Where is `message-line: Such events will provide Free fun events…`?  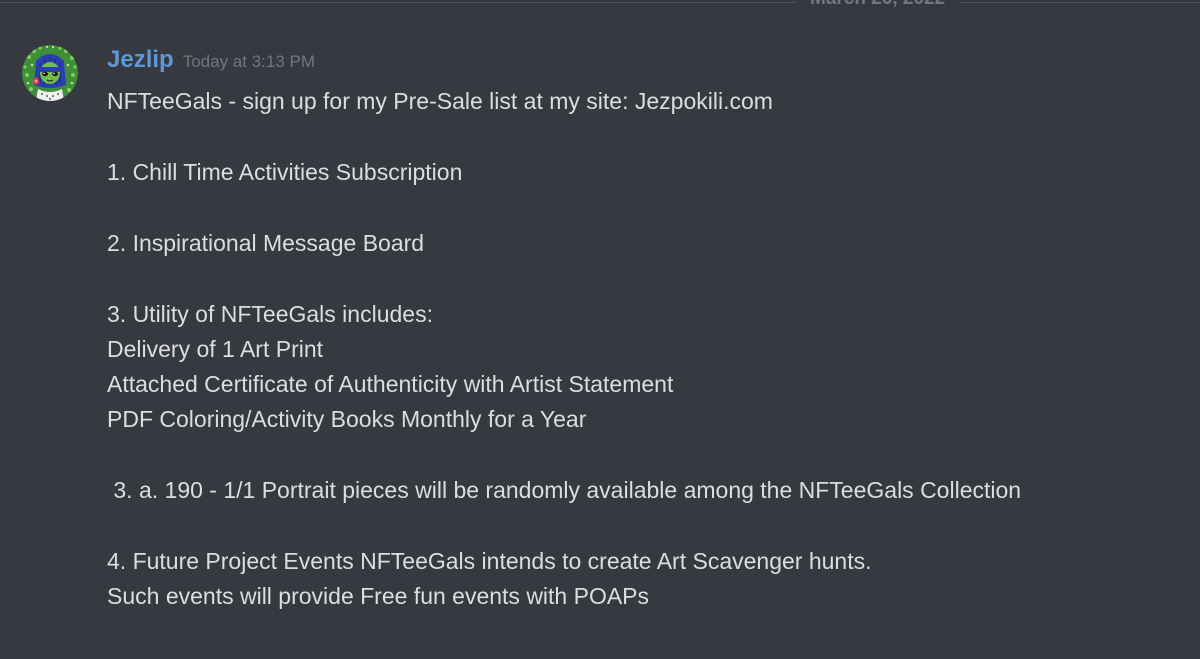
message-line: Such events will provide Free fun events… is located at coordinates (378, 596).